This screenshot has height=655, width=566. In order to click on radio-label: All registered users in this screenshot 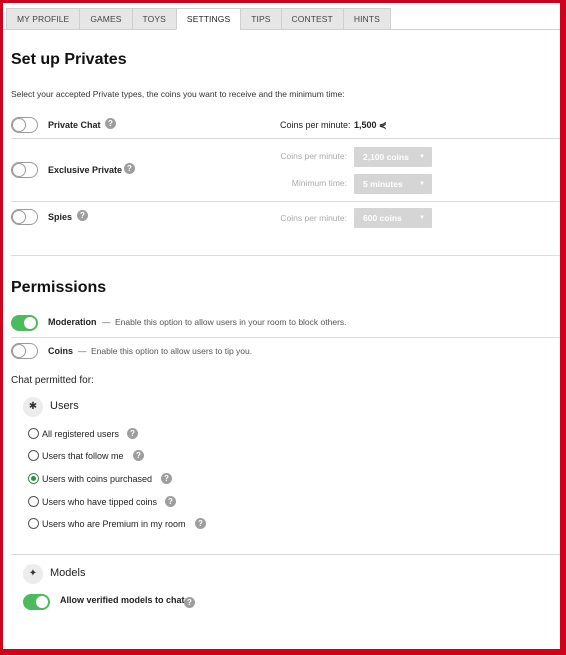, I will do `click(81, 434)`.